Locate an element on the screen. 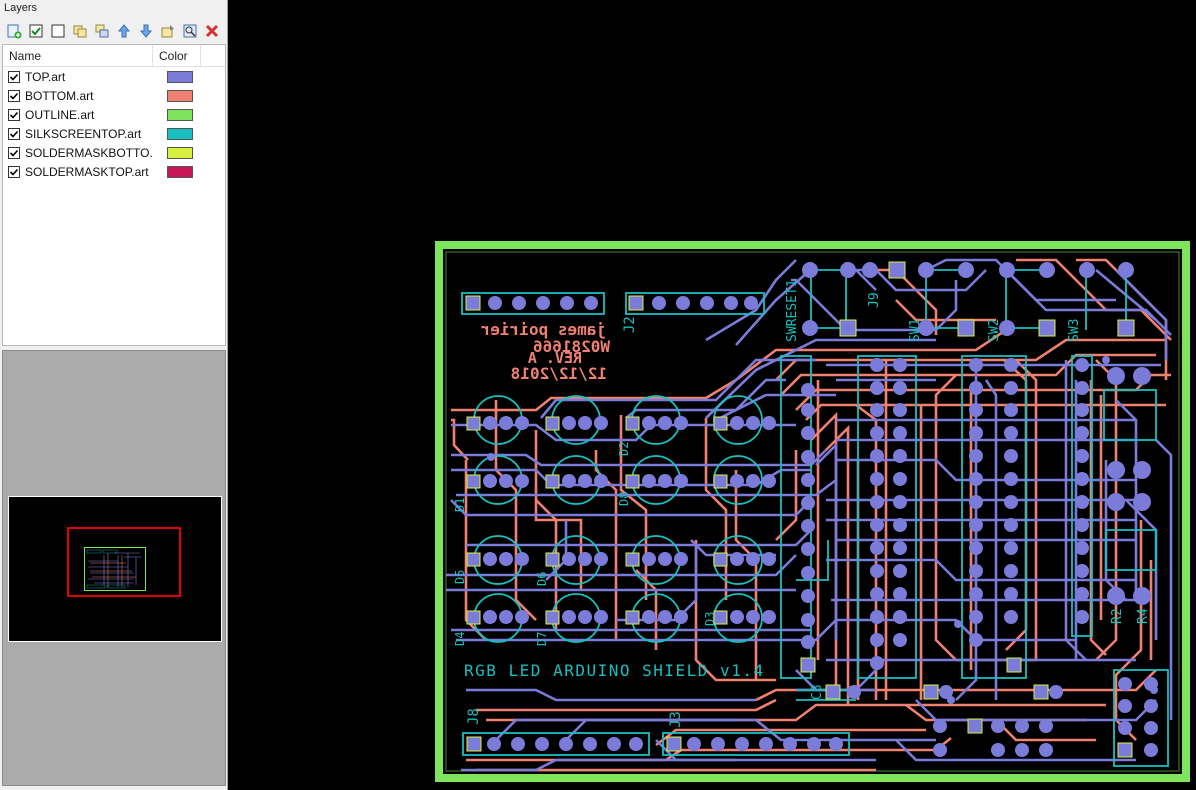 This screenshot has height=790, width=1196. label-j8: J8 is located at coordinates (474, 716).